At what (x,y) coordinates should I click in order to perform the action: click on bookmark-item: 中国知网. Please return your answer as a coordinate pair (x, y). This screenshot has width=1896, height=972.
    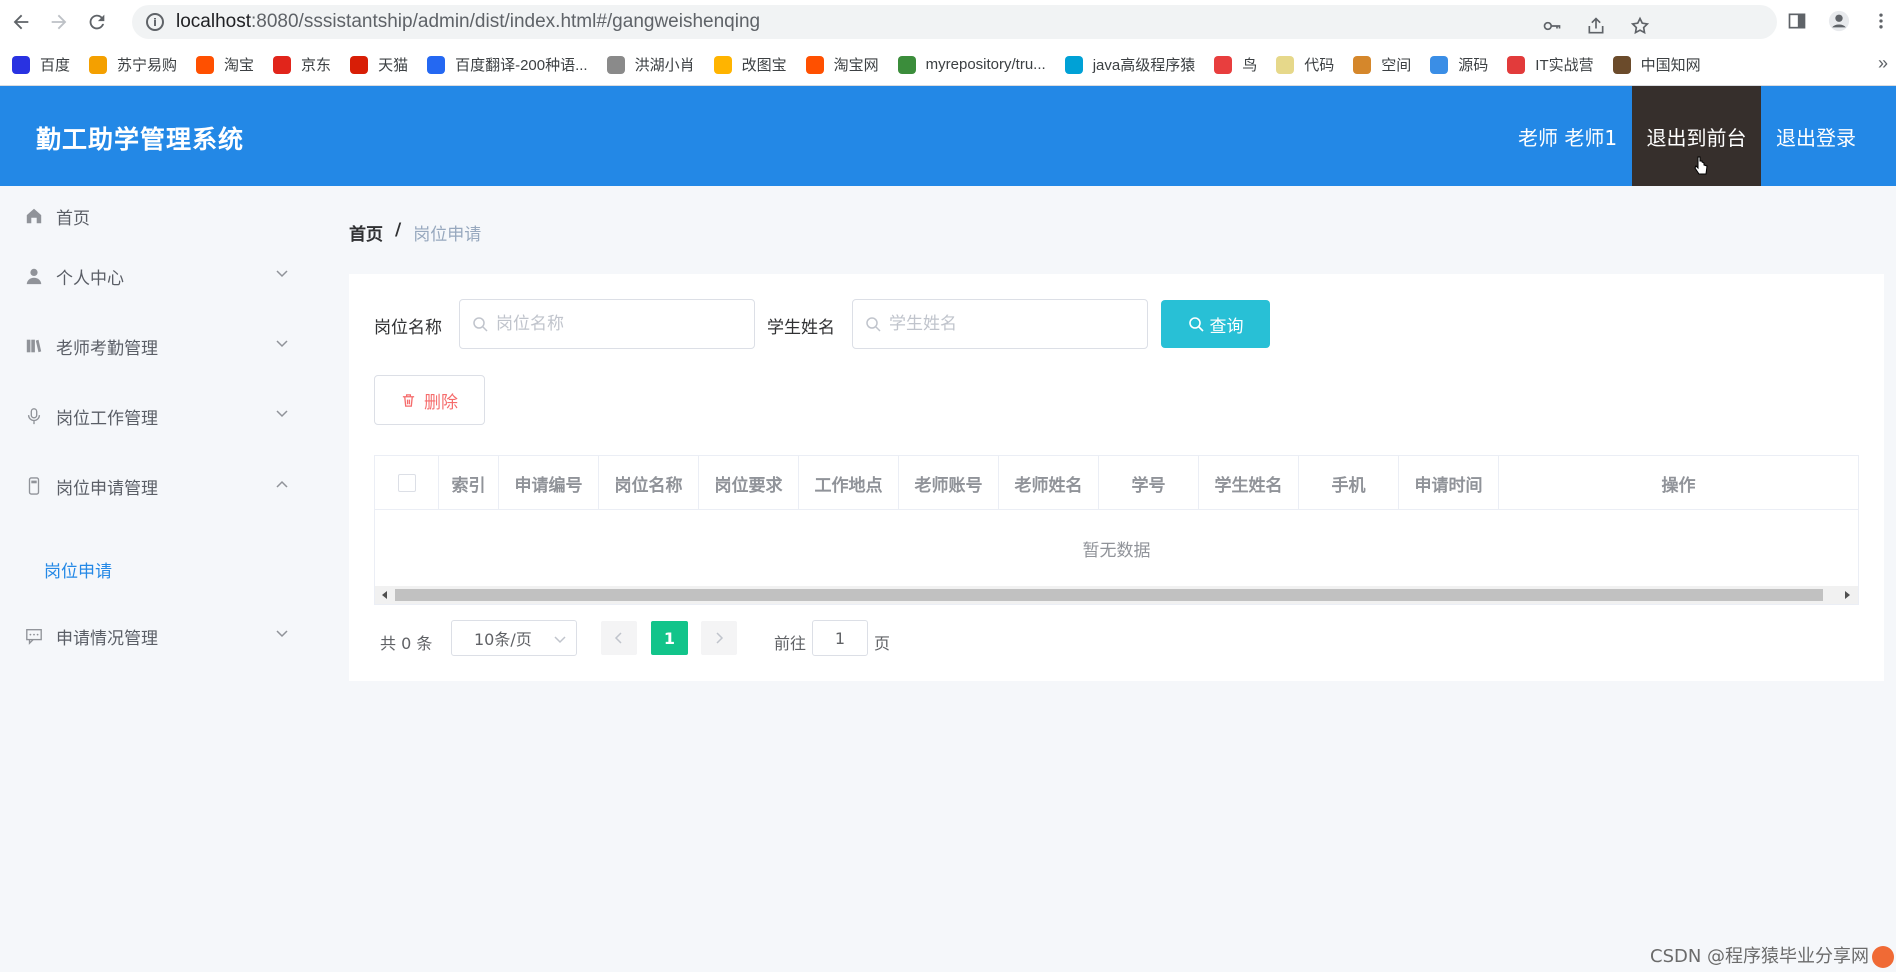
    Looking at the image, I should click on (1656, 64).